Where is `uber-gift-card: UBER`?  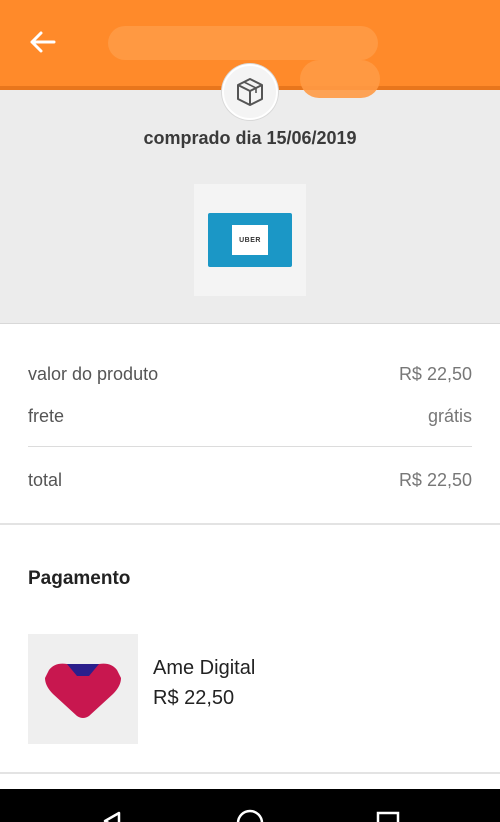 uber-gift-card: UBER is located at coordinates (250, 240).